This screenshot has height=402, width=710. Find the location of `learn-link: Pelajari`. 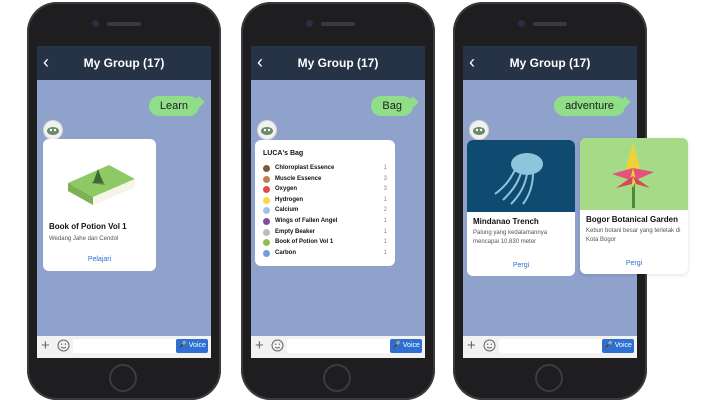

learn-link: Pelajari is located at coordinates (99, 259).